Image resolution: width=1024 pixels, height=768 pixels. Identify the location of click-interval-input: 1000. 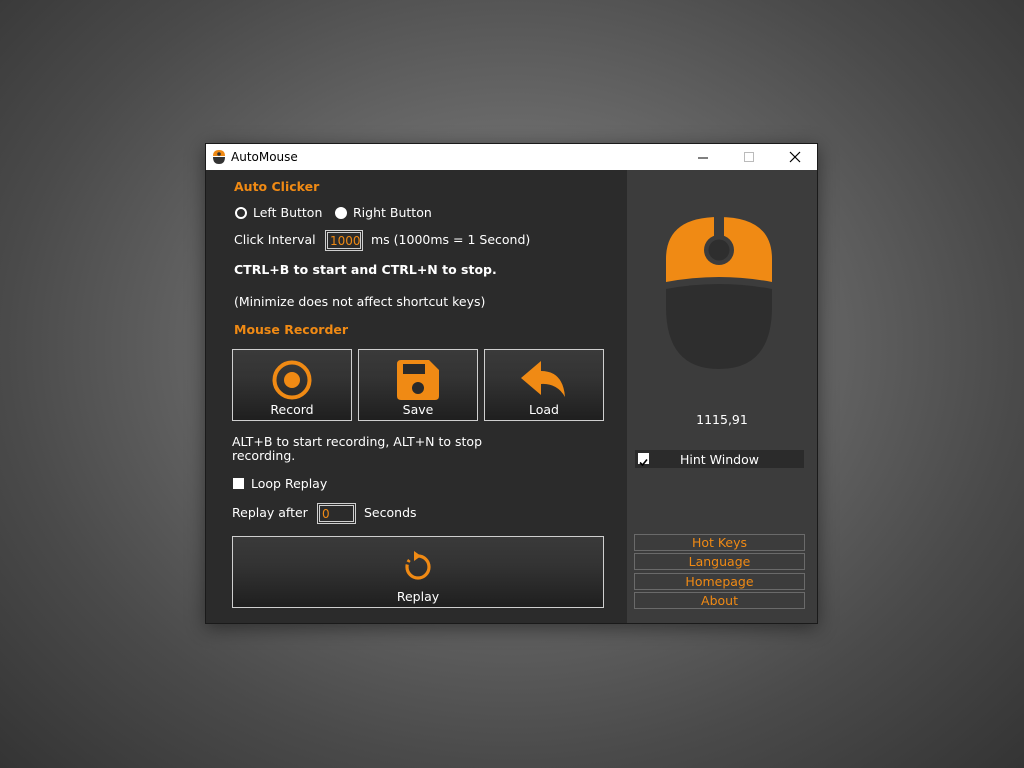
(344, 240).